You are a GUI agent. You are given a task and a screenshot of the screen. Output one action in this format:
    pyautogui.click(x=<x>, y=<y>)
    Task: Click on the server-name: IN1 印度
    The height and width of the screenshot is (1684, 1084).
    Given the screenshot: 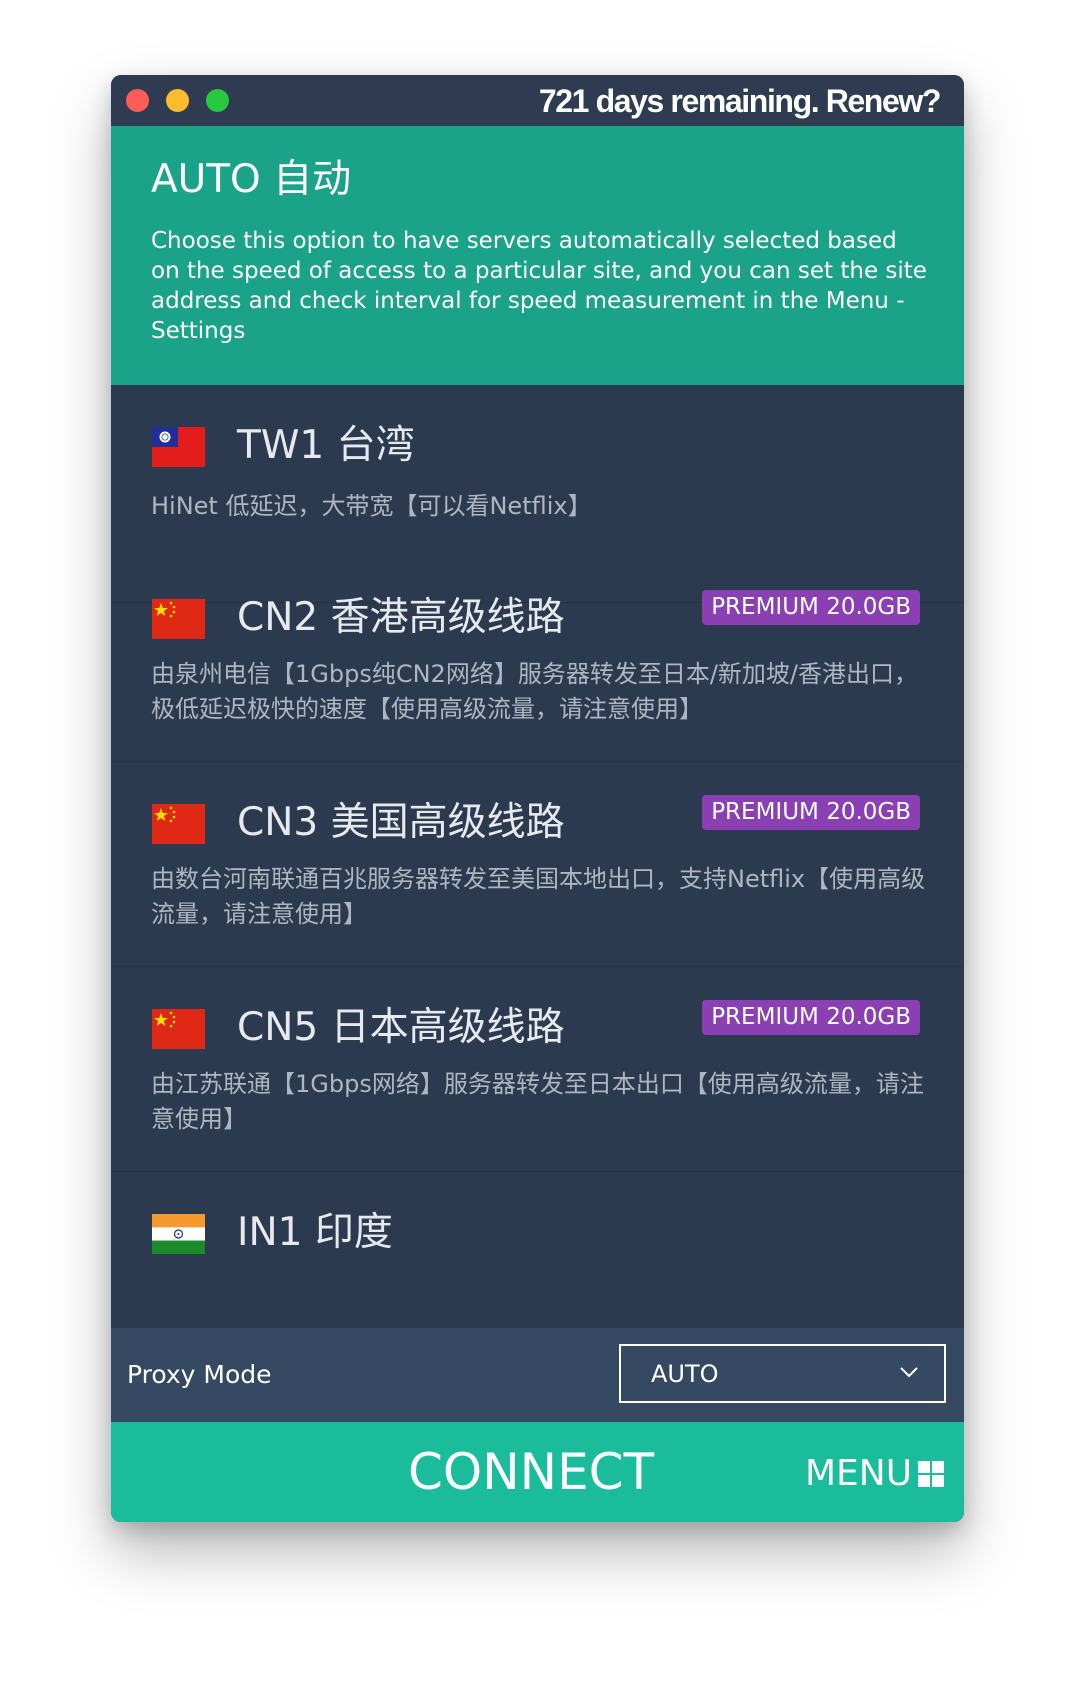 What is the action you would take?
    pyautogui.click(x=315, y=1232)
    